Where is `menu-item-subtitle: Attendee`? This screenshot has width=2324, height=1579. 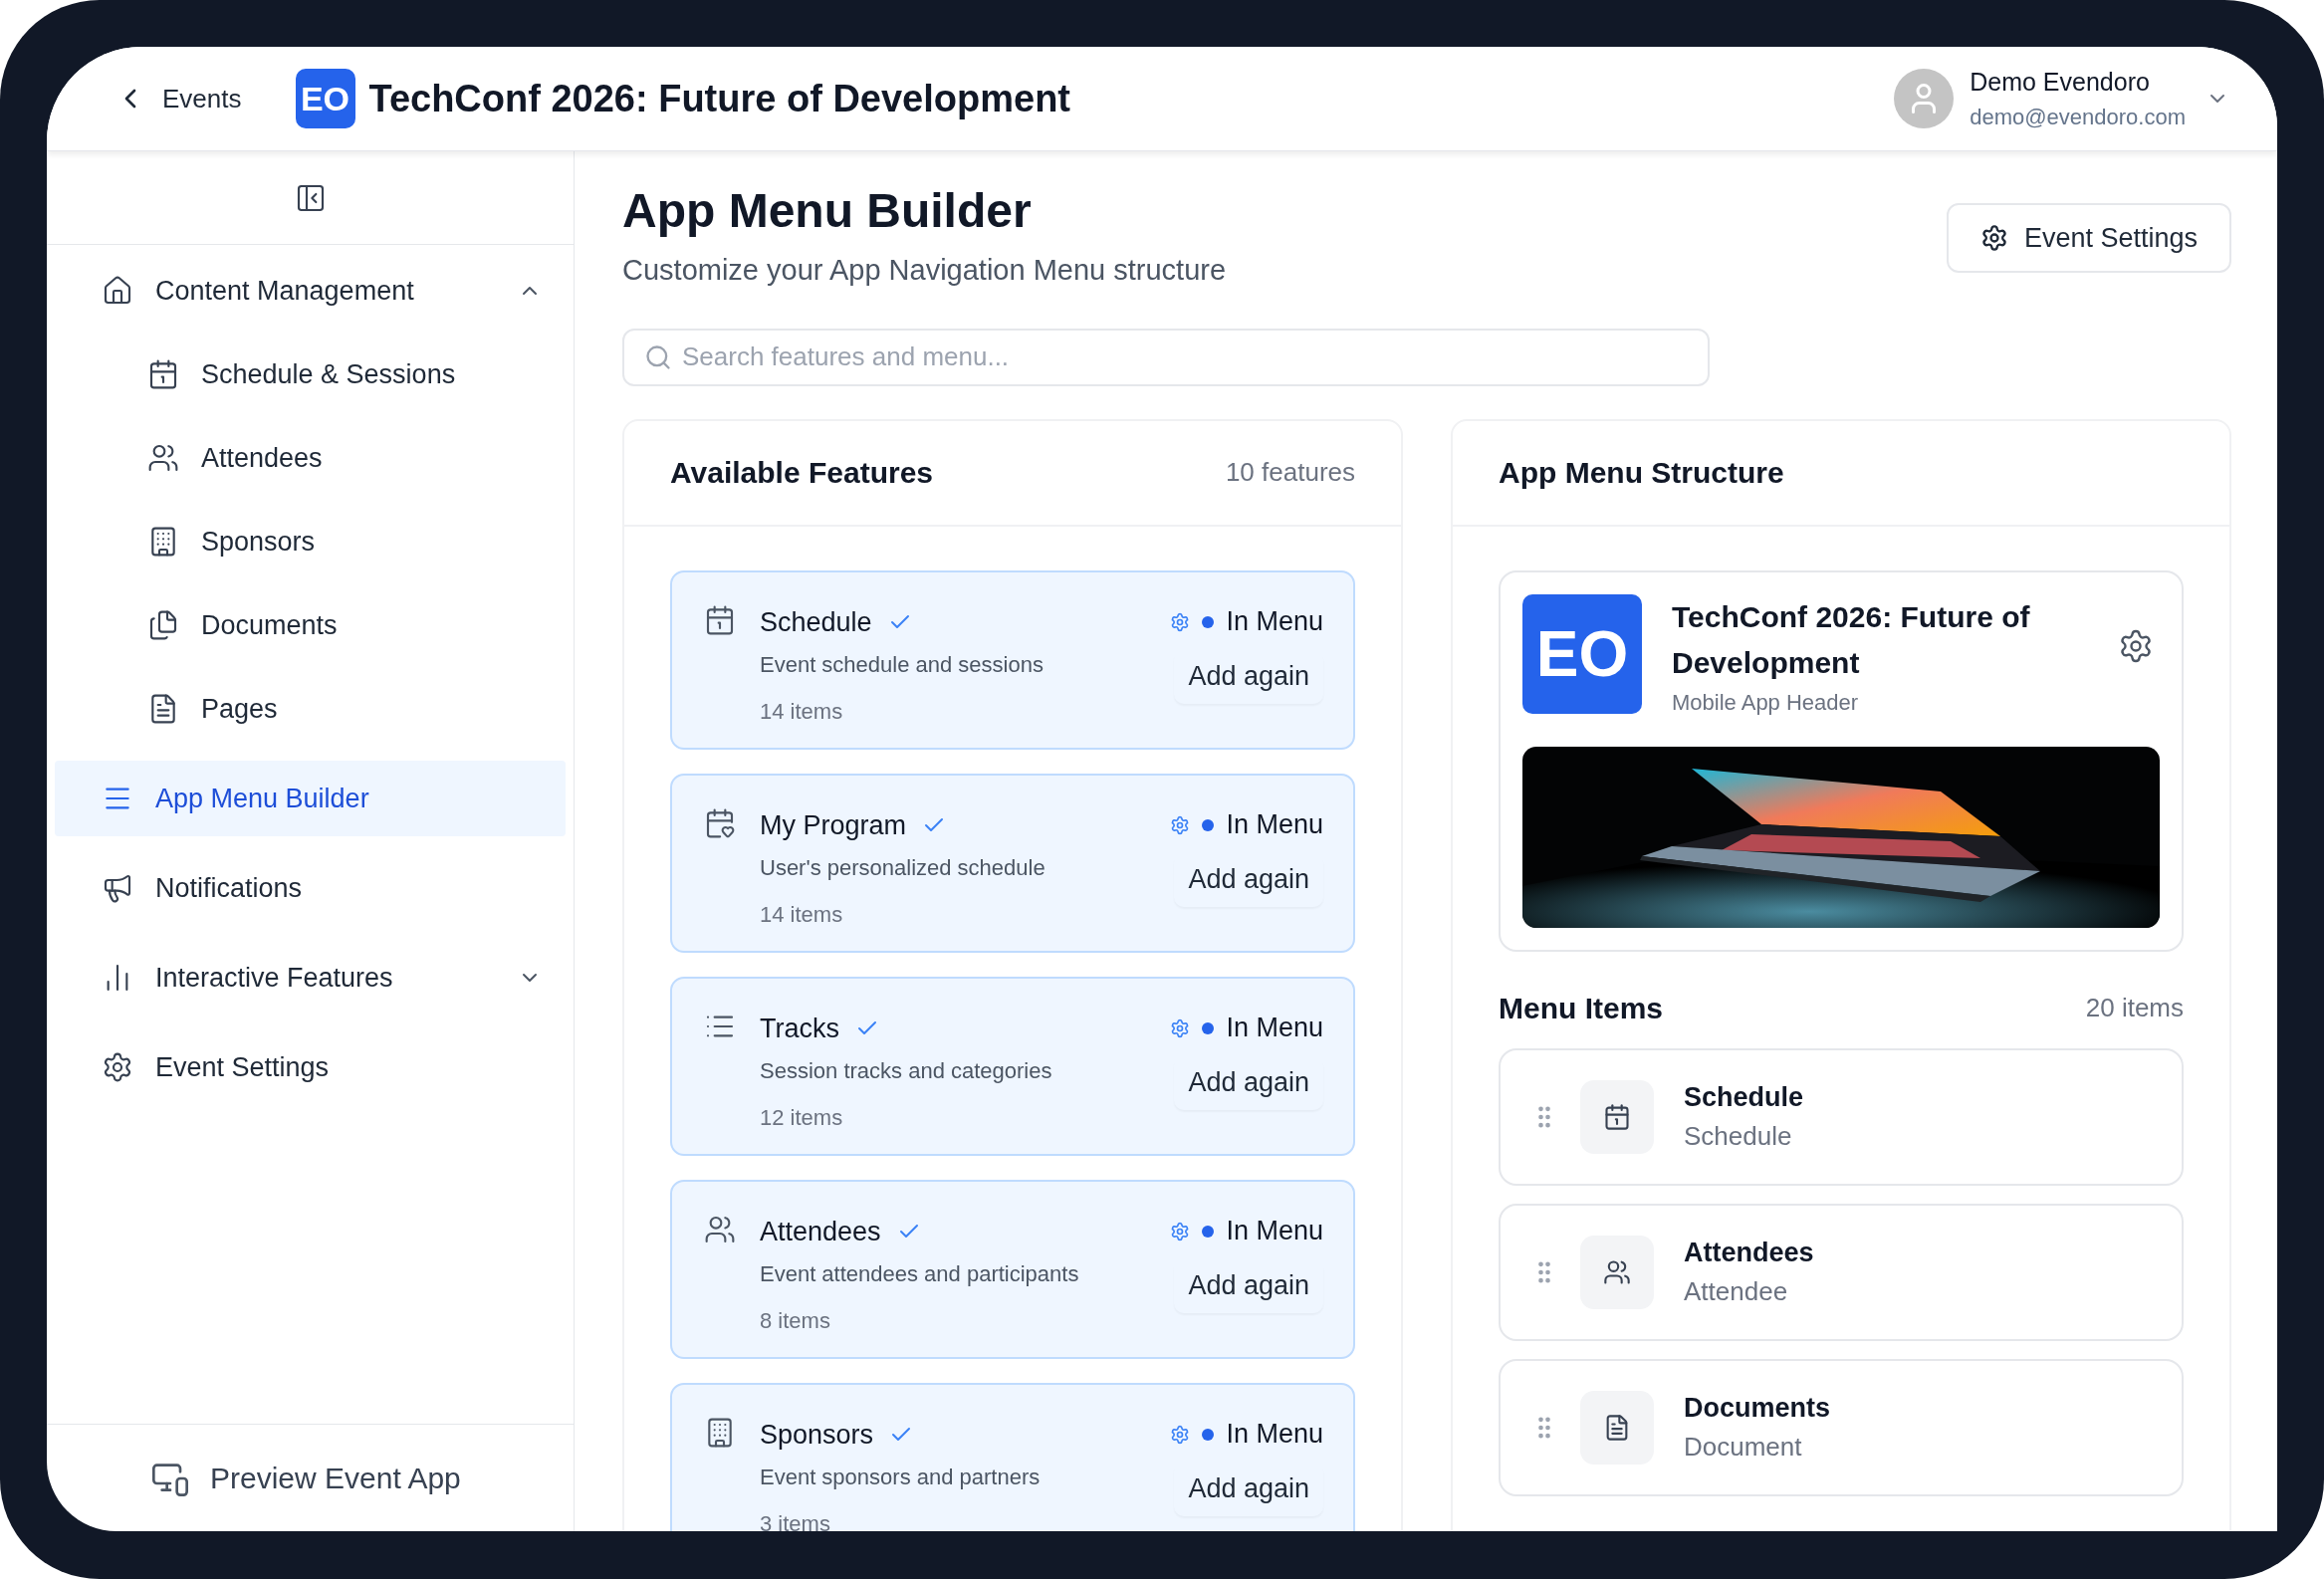
menu-item-subtitle: Attendee is located at coordinates (1736, 1292).